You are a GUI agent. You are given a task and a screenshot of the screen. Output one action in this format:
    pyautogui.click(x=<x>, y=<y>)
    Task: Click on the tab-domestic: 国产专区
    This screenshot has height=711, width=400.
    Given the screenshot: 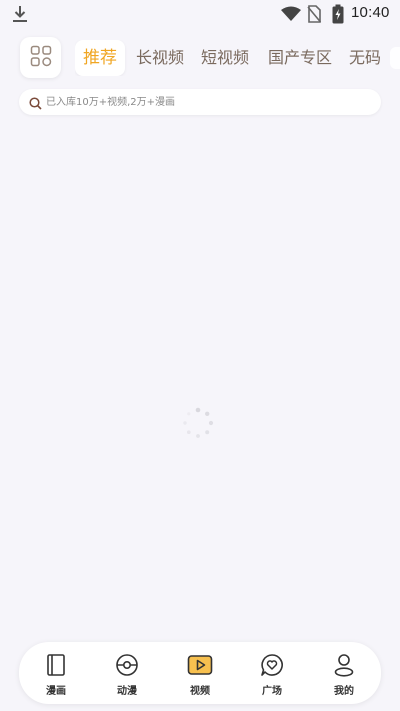 What is the action you would take?
    pyautogui.click(x=300, y=58)
    